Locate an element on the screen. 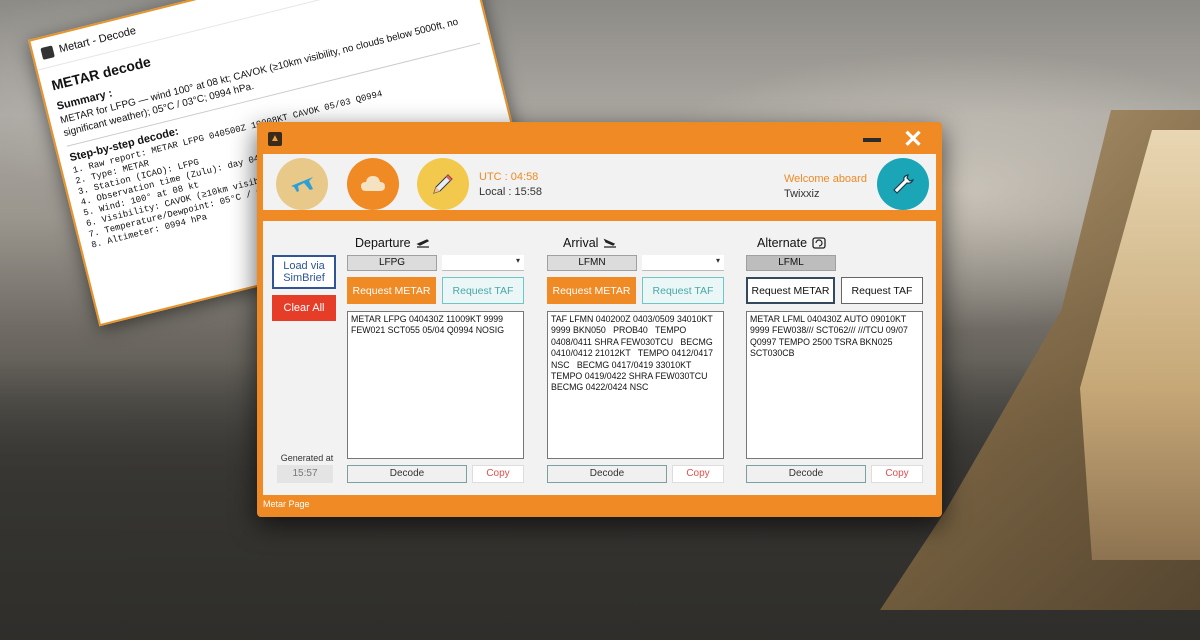  settings-button is located at coordinates (903, 184).